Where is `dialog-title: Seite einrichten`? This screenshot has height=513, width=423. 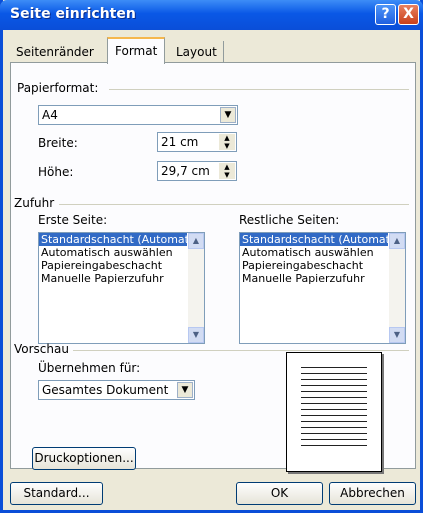
dialog-title: Seite einrichten is located at coordinates (73, 14).